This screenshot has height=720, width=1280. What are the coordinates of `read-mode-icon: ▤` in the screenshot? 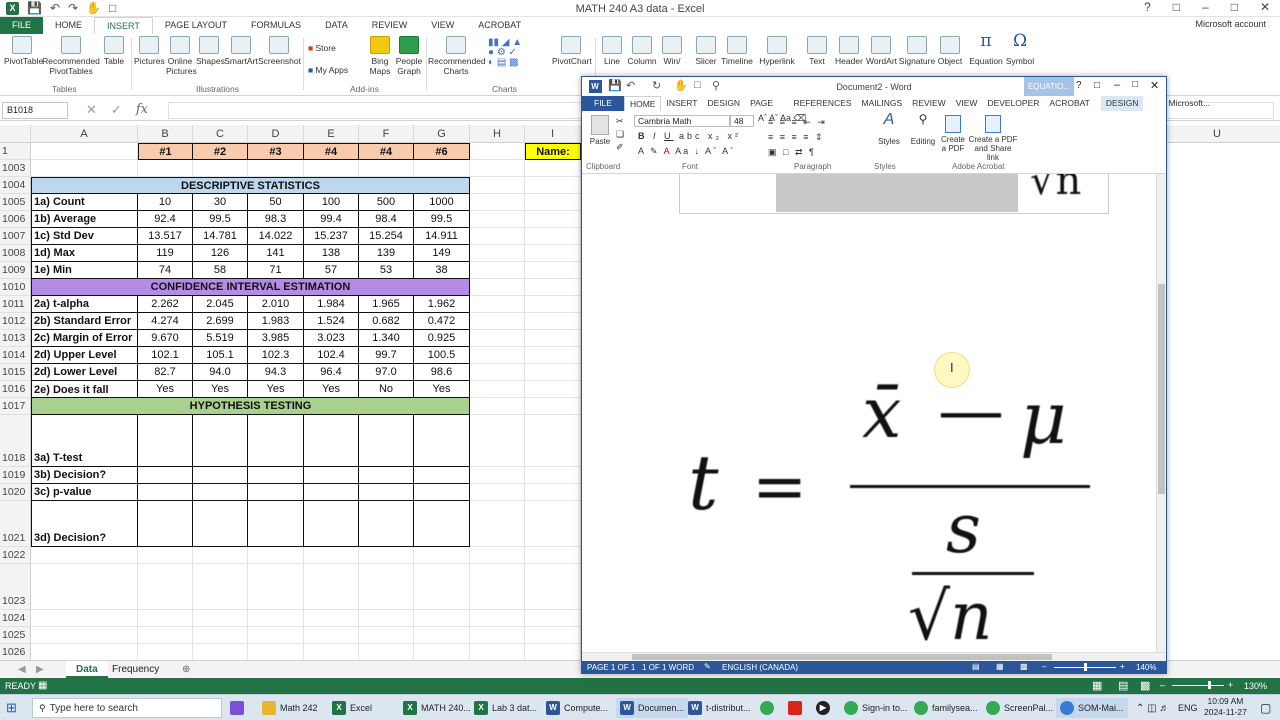 It's located at (976, 666).